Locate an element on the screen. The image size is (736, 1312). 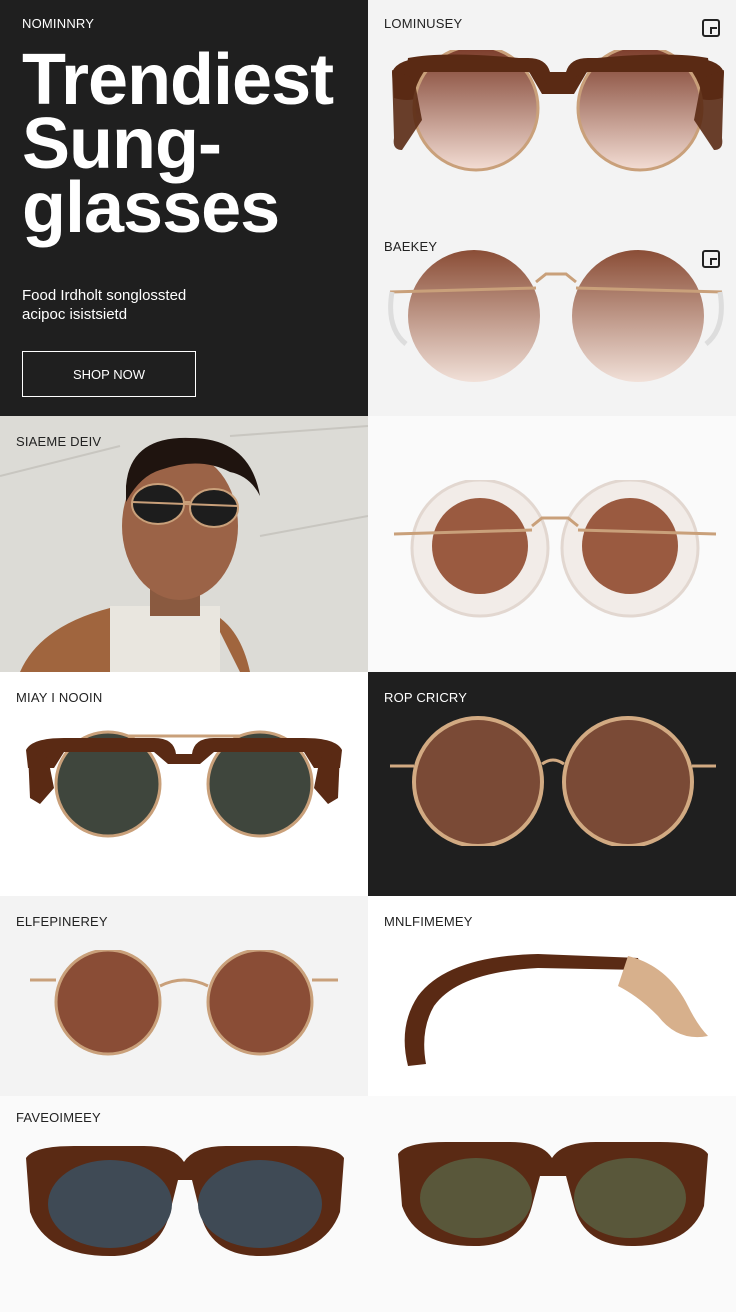
product-card-faveoimeey: FAVEOIMEEY is located at coordinates (184, 1204).